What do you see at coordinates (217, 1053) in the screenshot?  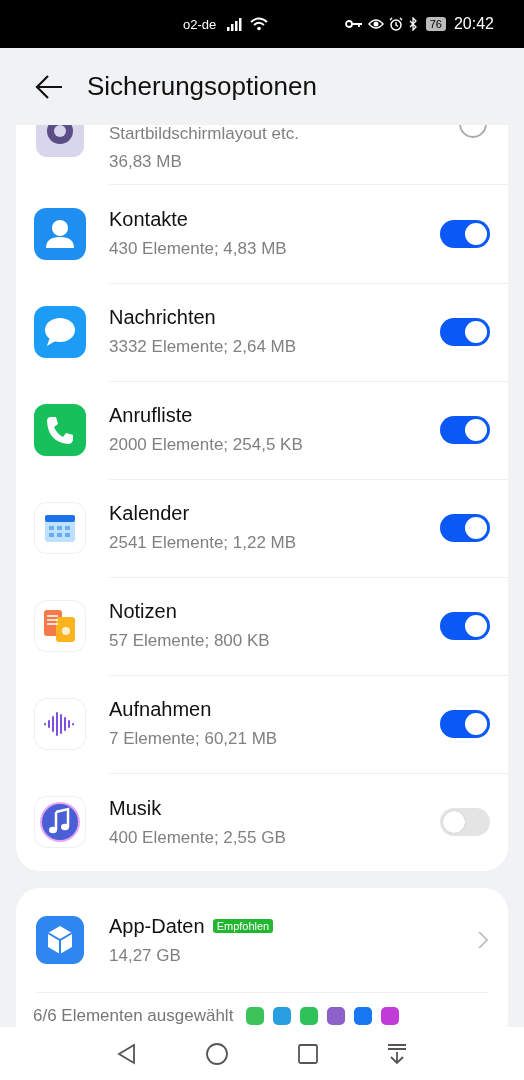 I see `home-nav-button` at bounding box center [217, 1053].